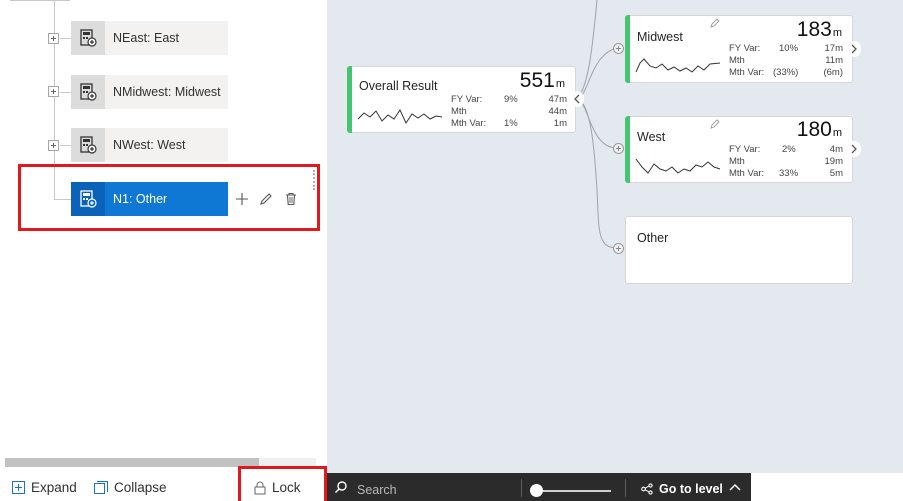 This screenshot has width=903, height=501. I want to click on search-input: Search, so click(377, 490).